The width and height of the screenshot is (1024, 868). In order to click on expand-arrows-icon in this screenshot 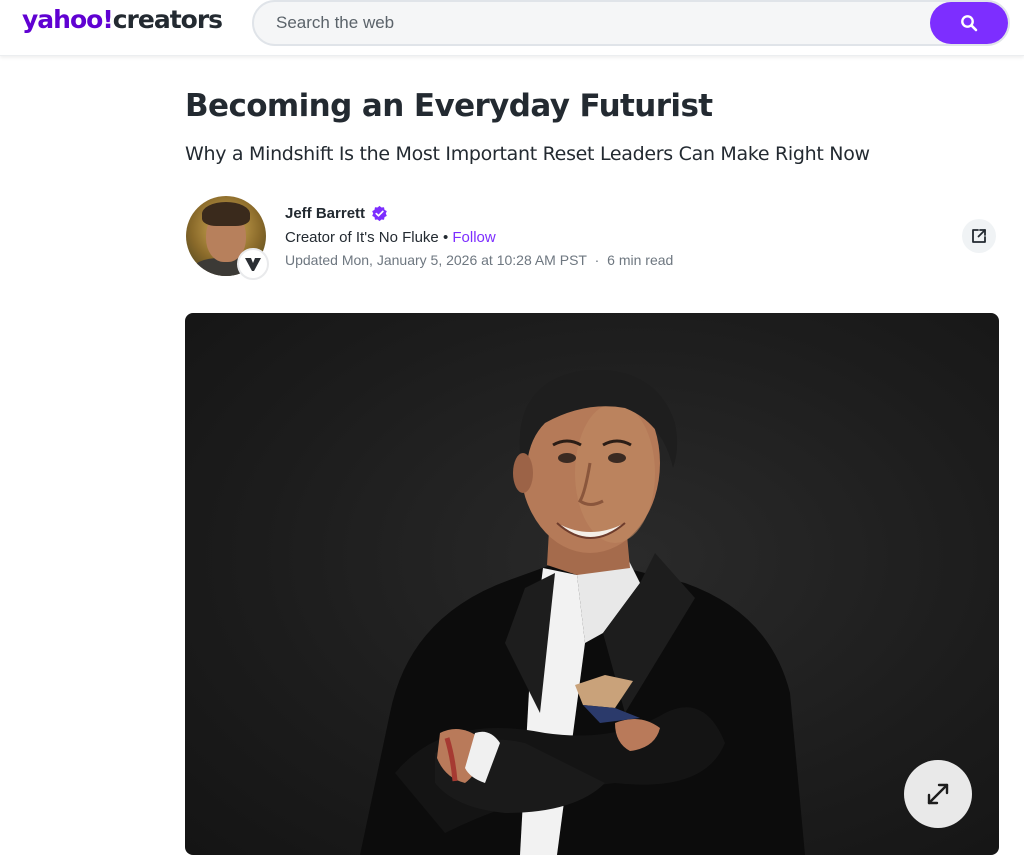, I will do `click(938, 794)`.